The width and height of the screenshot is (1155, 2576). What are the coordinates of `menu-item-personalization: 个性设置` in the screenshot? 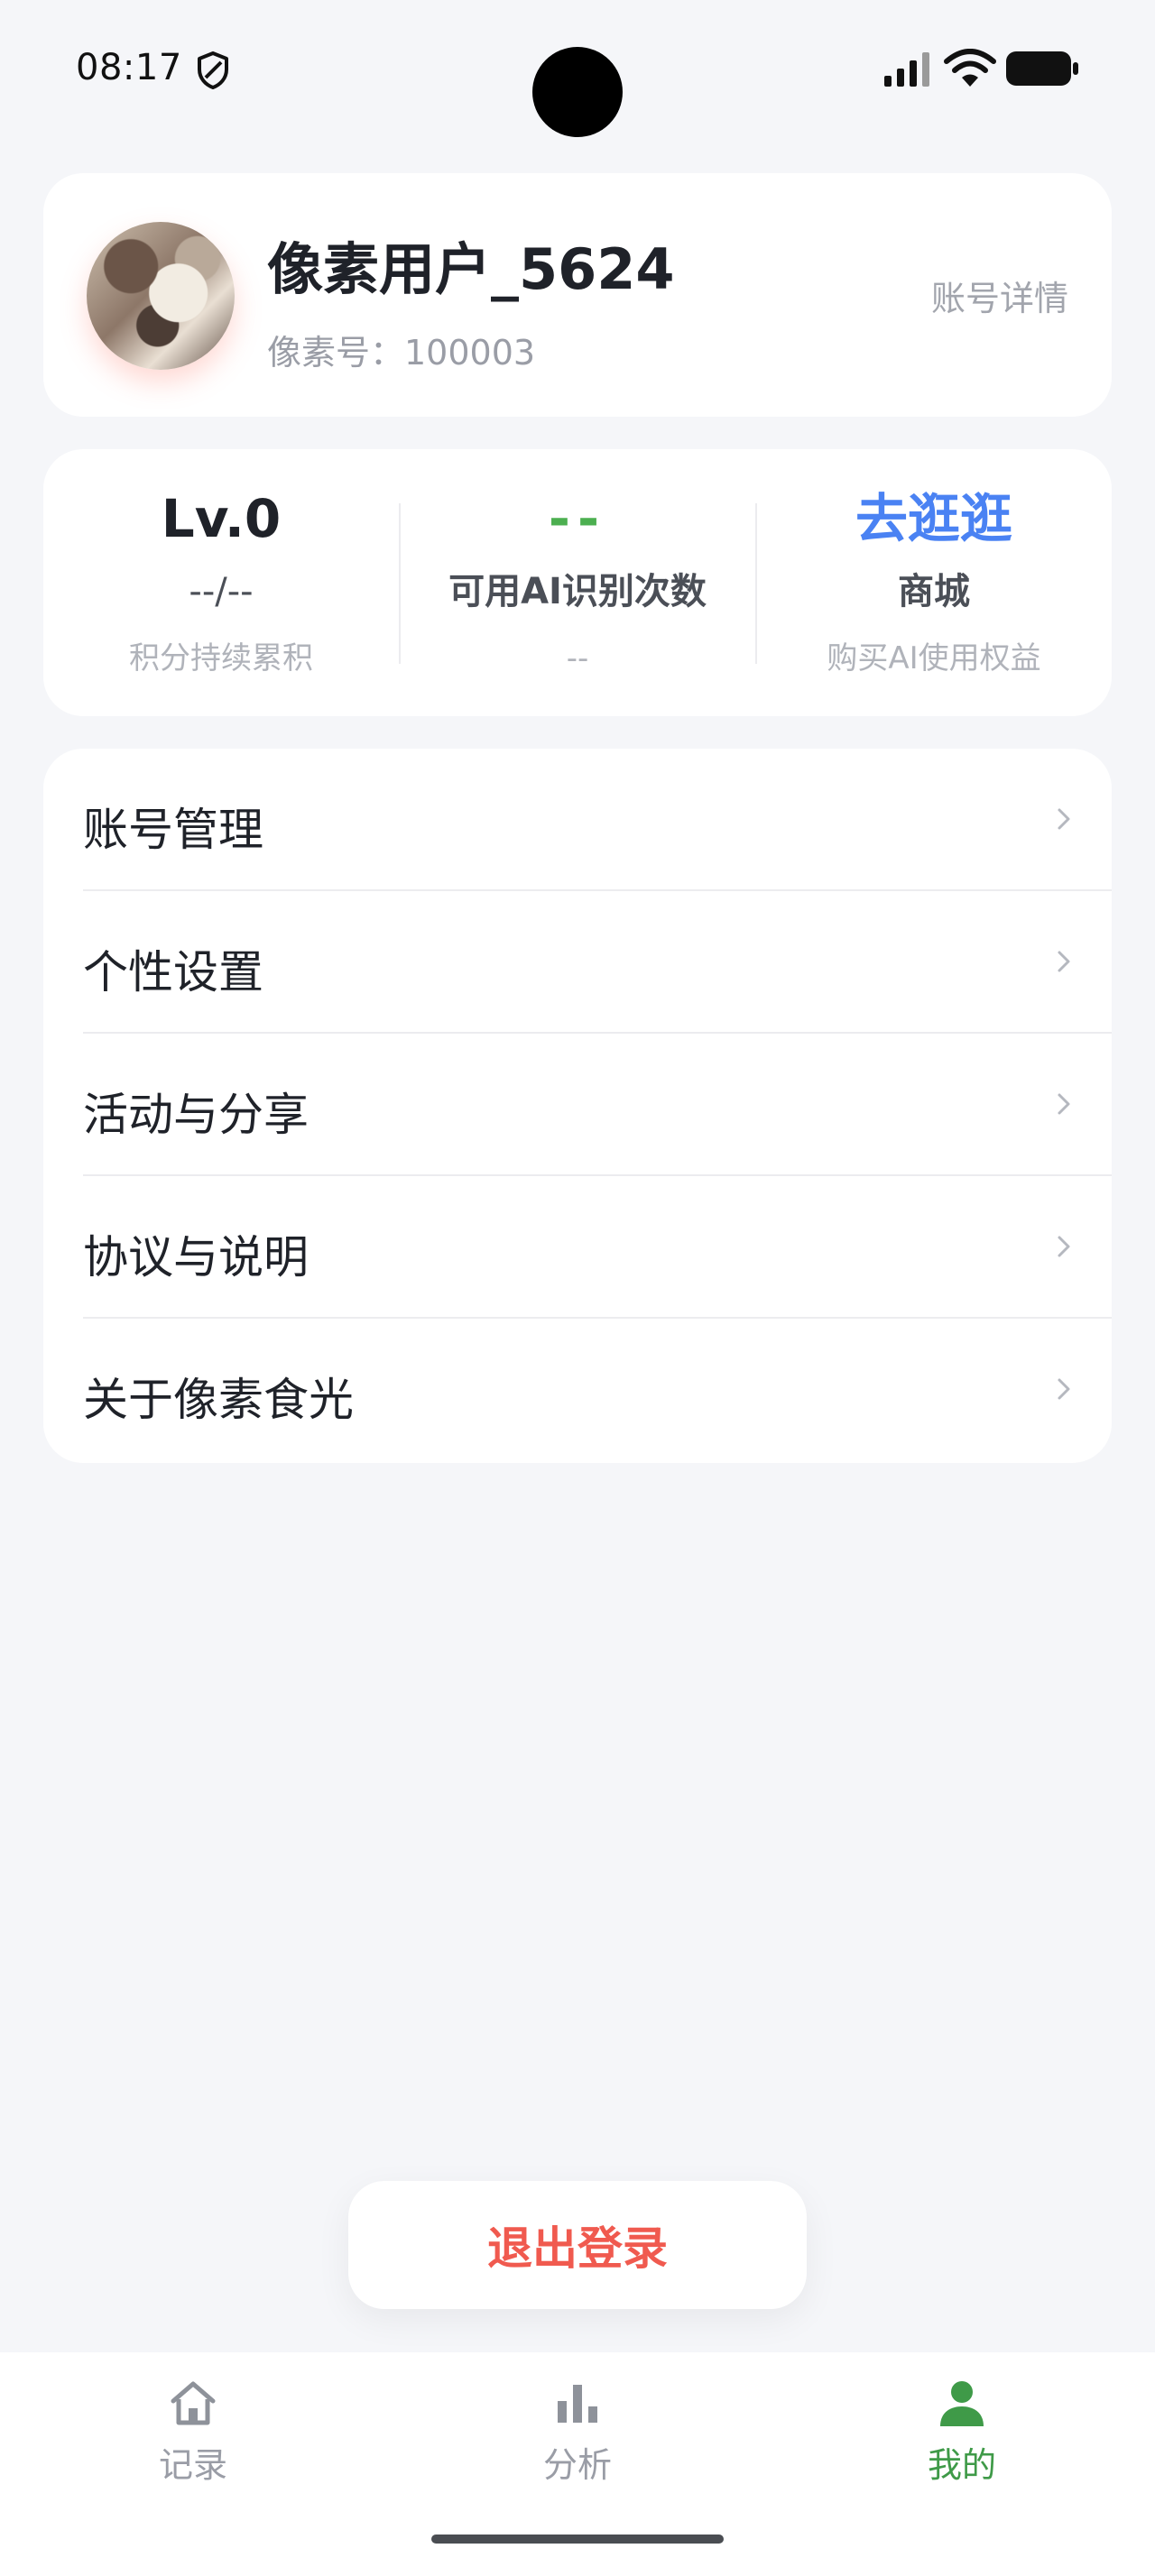 It's located at (577, 962).